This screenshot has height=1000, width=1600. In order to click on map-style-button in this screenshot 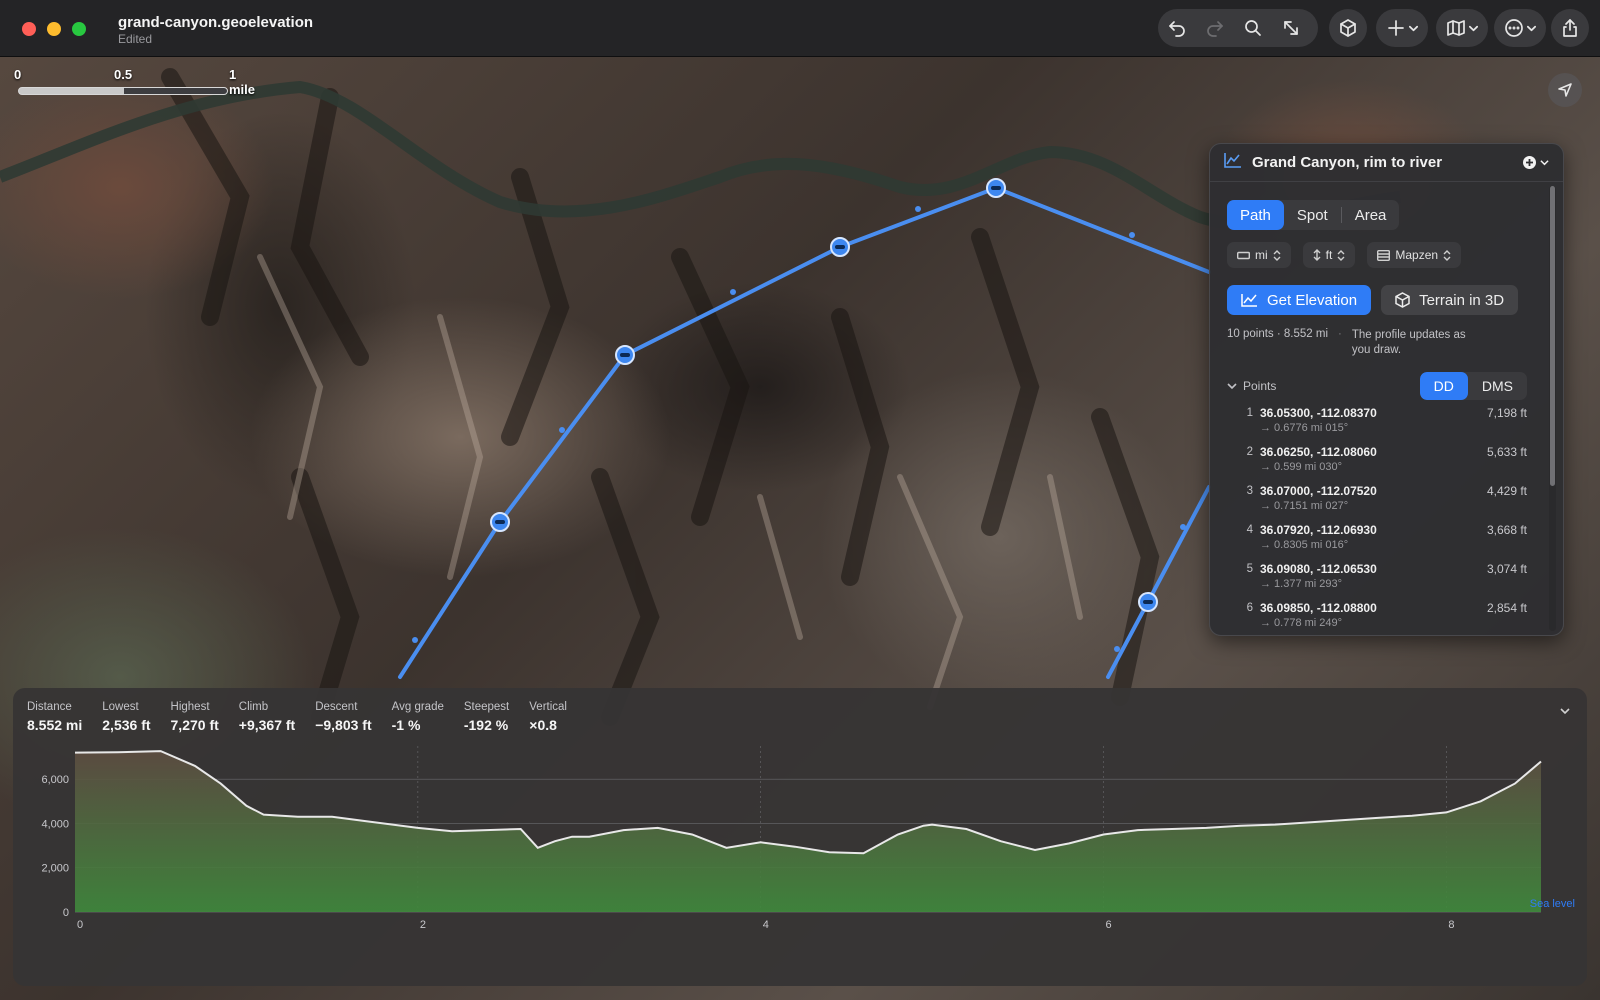, I will do `click(1462, 28)`.